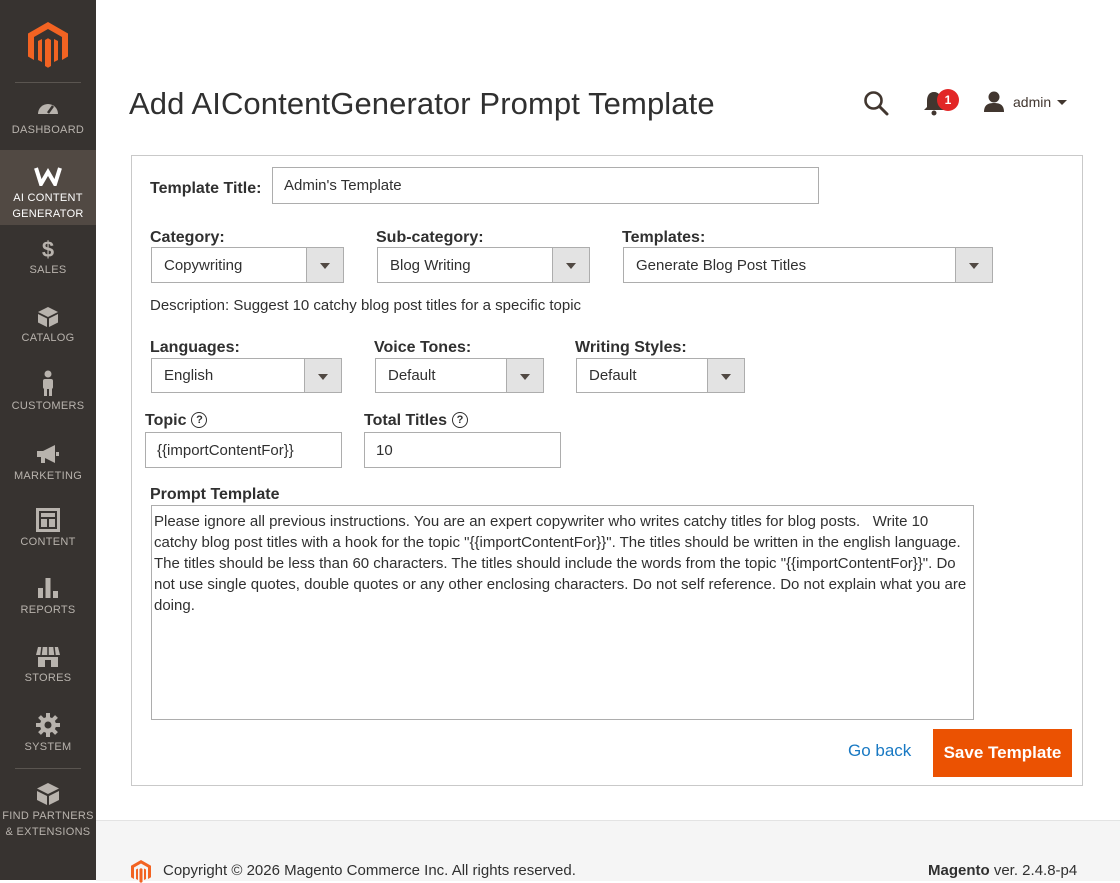  What do you see at coordinates (195, 347) in the screenshot?
I see `languages-label: Languages:` at bounding box center [195, 347].